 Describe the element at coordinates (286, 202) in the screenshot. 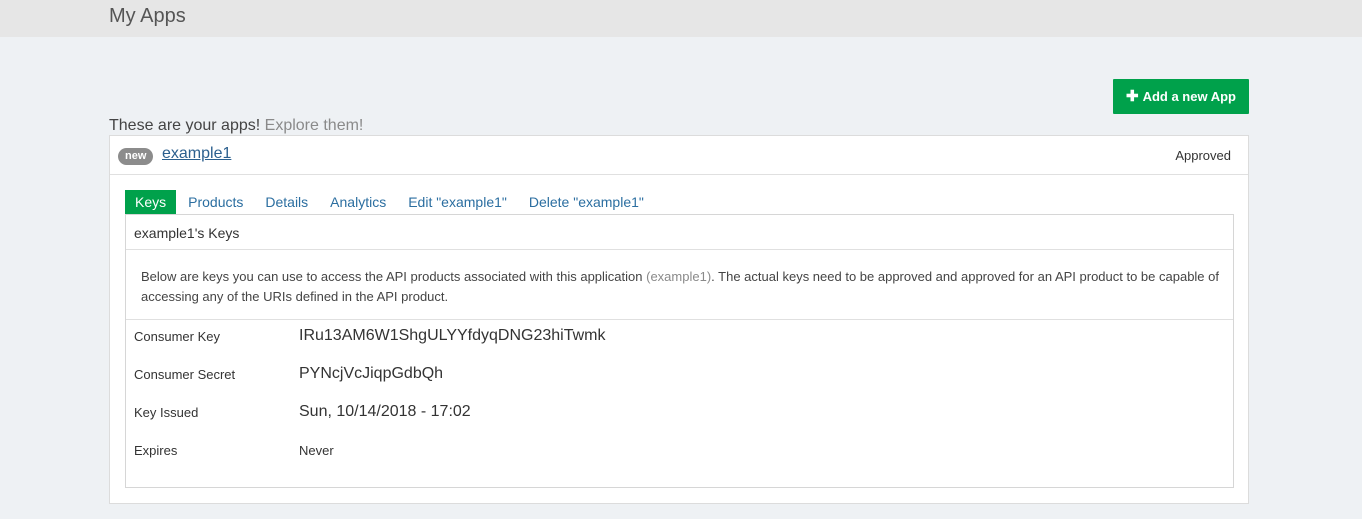

I see `tab-details: Details` at that location.